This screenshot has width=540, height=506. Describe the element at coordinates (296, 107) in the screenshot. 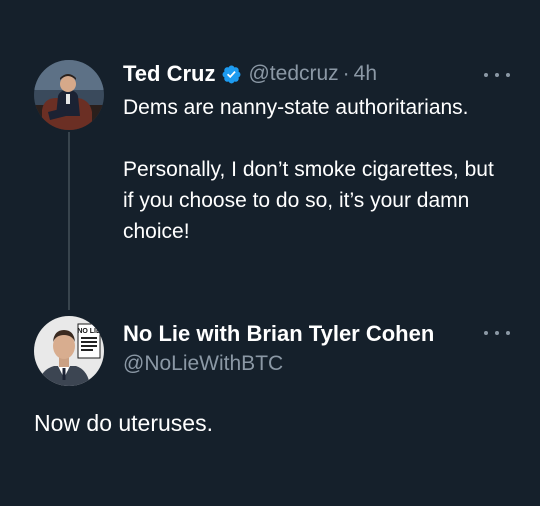

I see `tweet-paragraph: Dems are nanny-state authoritarians.` at that location.